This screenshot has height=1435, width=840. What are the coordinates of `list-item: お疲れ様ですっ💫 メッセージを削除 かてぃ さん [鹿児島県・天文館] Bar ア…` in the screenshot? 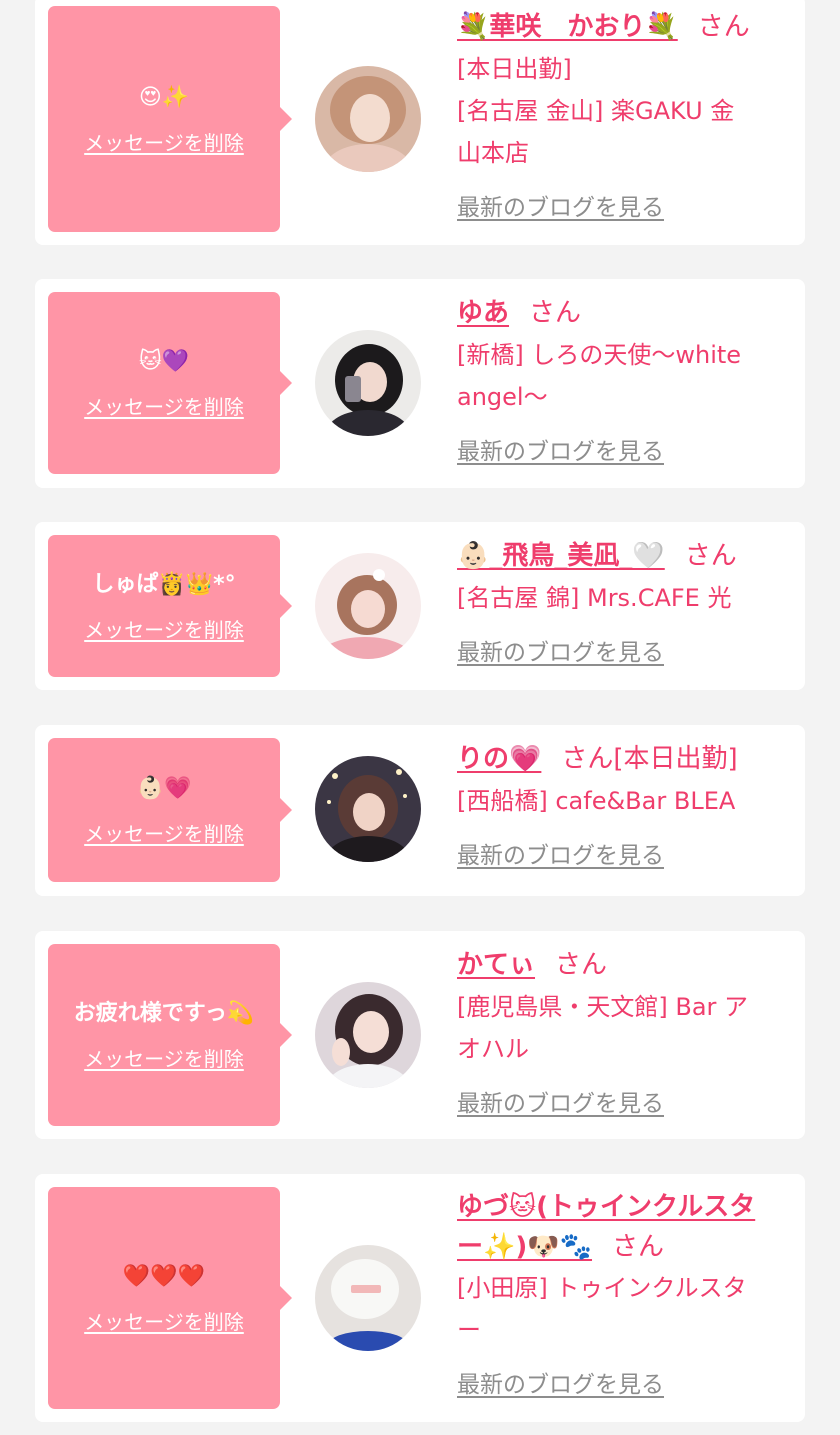 It's located at (420, 1035).